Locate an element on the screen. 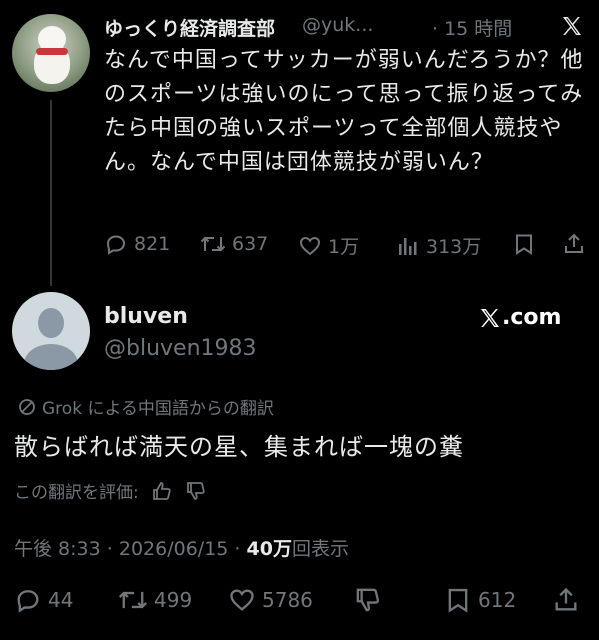 This screenshot has height=640, width=599. time-label: 15 時間 is located at coordinates (478, 29).